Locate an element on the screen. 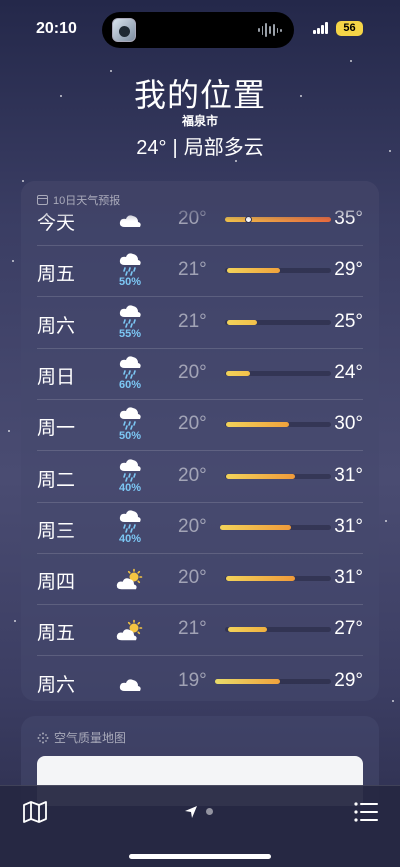 This screenshot has width=400, height=867. current-conditions: 24° | 局部多云 is located at coordinates (200, 145).